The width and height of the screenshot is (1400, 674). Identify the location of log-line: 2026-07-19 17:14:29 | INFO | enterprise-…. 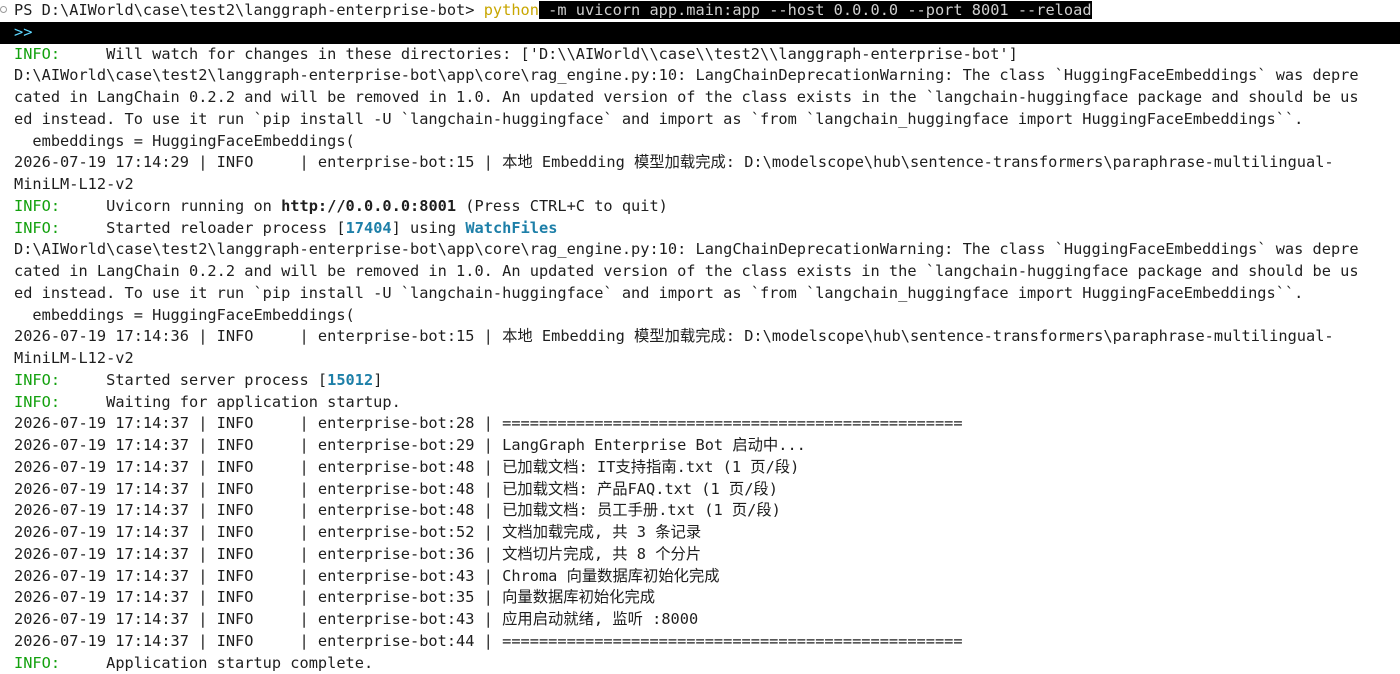
(700, 163).